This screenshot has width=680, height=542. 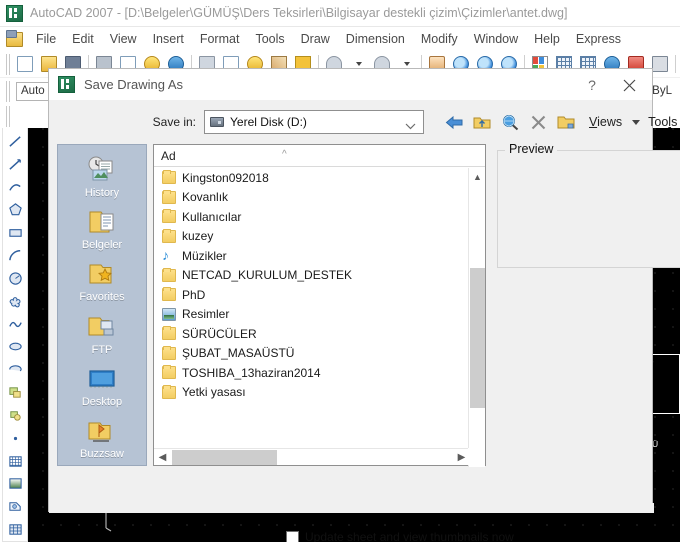 I want to click on update-thumbnails-row: Update sheet and view thumbnails now, so click(x=400, y=536).